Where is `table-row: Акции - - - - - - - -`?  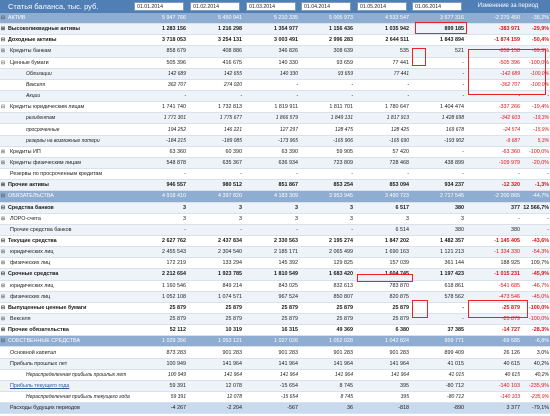
table-row: Акции - - - - - - - - is located at coordinates (275, 97).